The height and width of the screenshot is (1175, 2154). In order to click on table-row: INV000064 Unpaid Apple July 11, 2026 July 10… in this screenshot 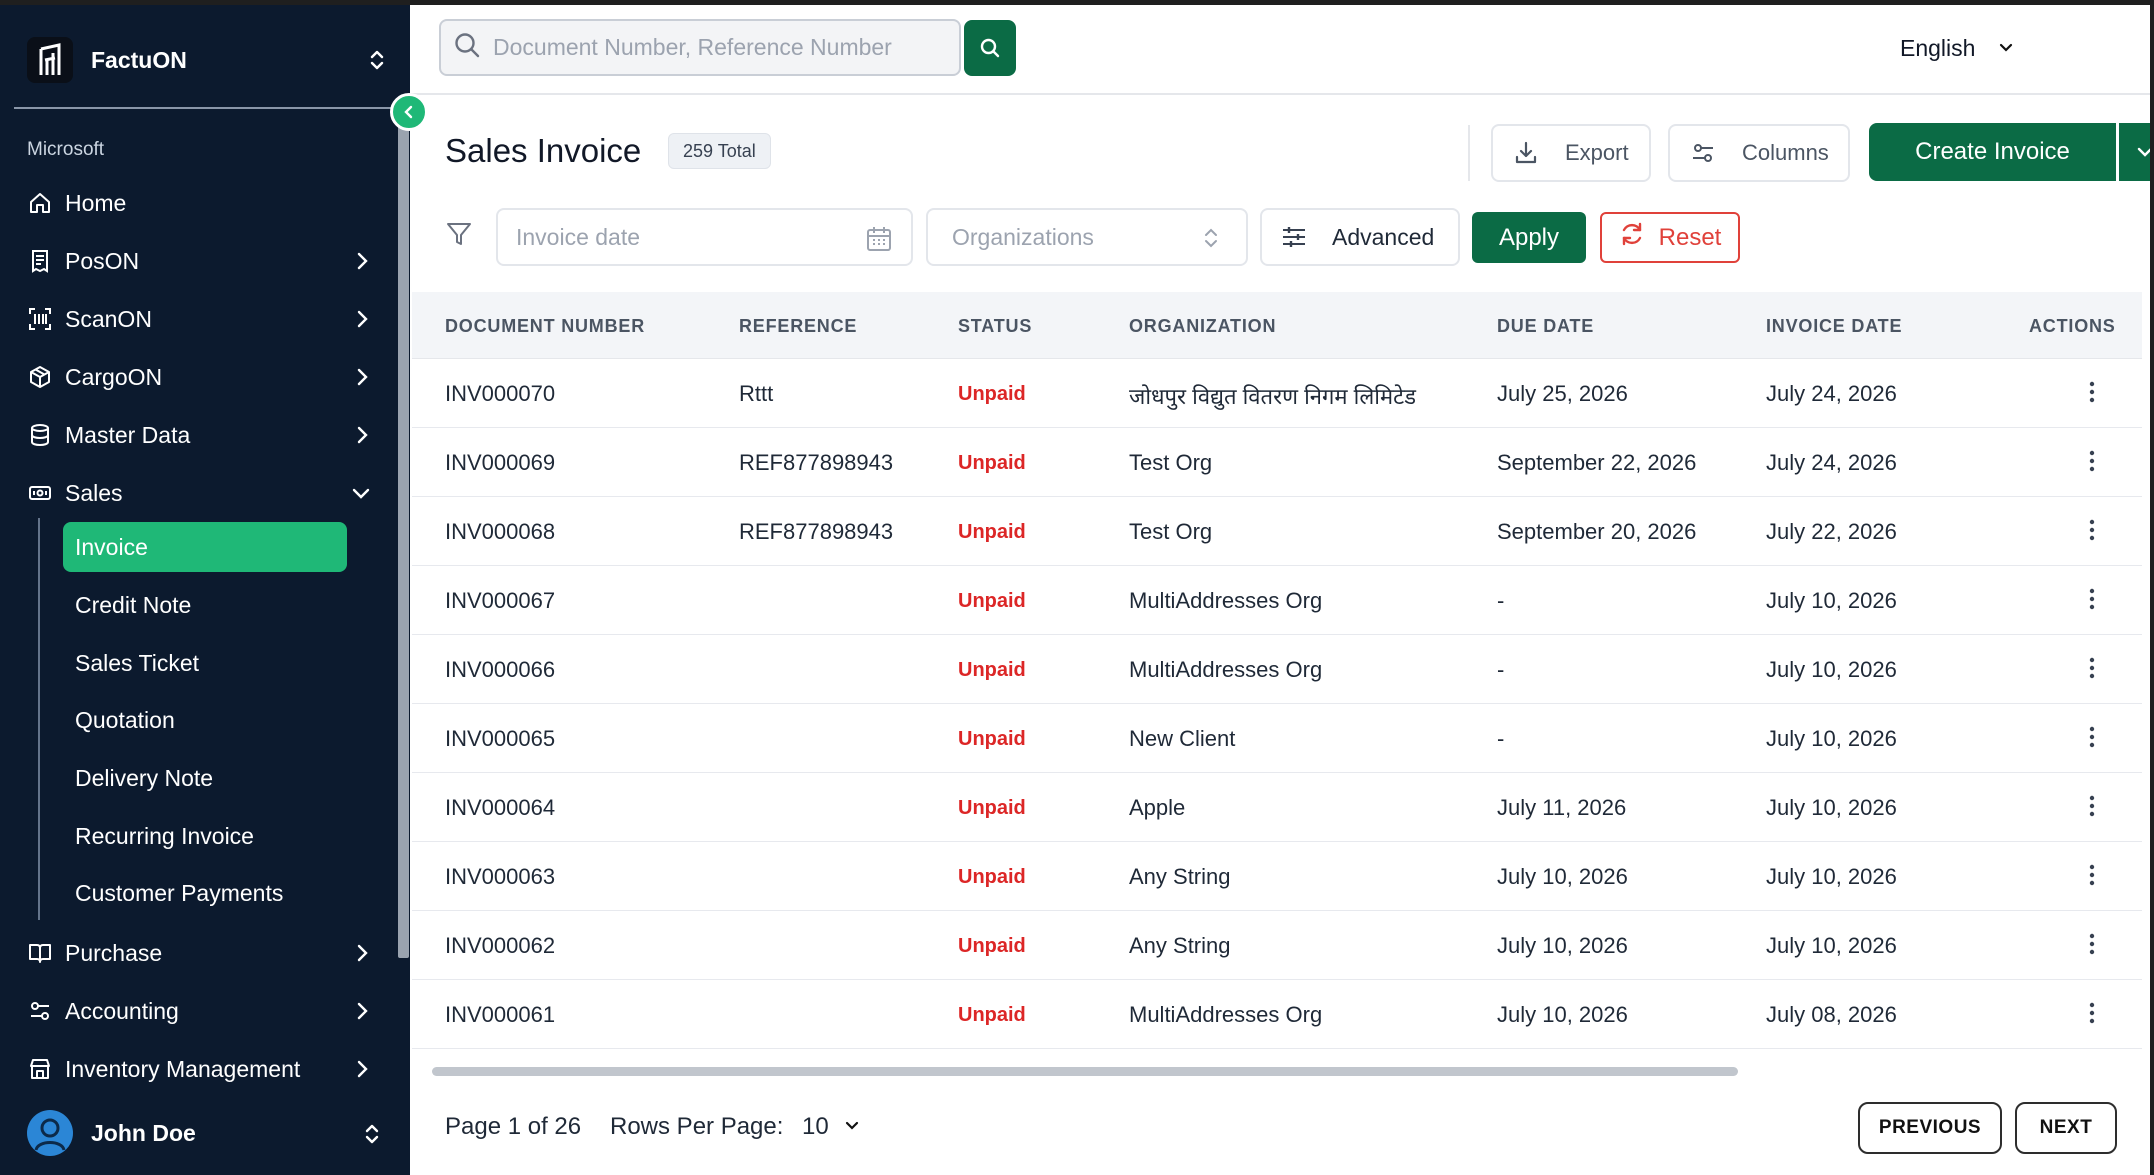, I will do `click(1277, 807)`.